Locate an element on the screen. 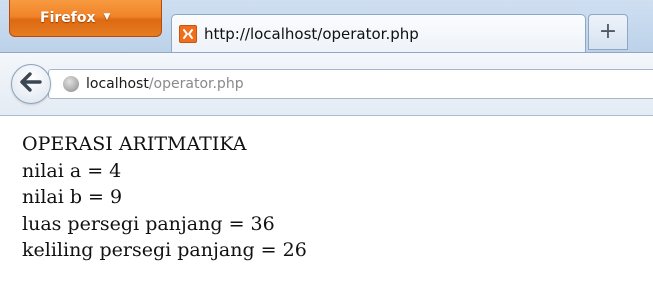  url-host: localhost is located at coordinates (117, 84).